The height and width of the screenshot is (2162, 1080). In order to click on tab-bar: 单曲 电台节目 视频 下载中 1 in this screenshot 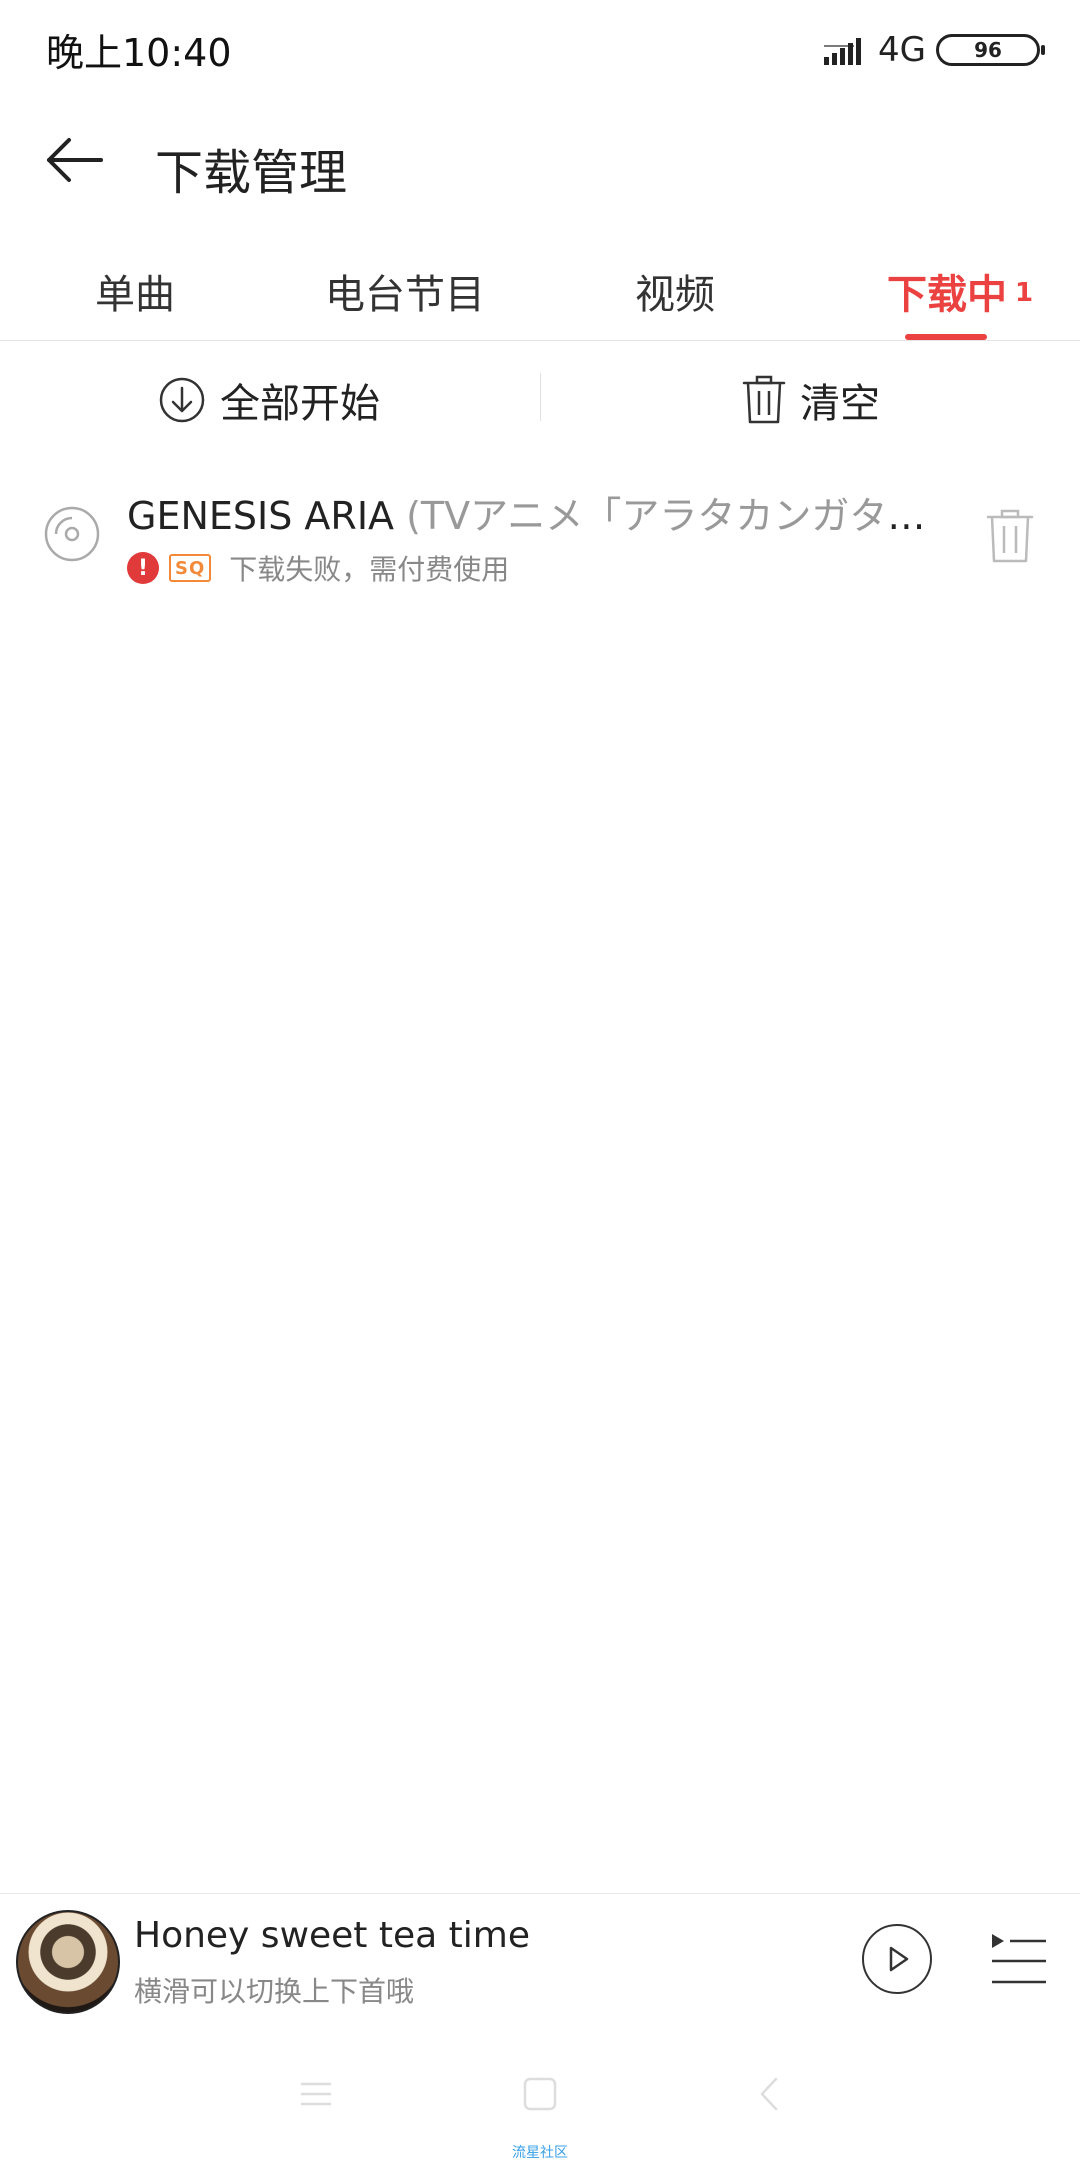, I will do `click(540, 295)`.